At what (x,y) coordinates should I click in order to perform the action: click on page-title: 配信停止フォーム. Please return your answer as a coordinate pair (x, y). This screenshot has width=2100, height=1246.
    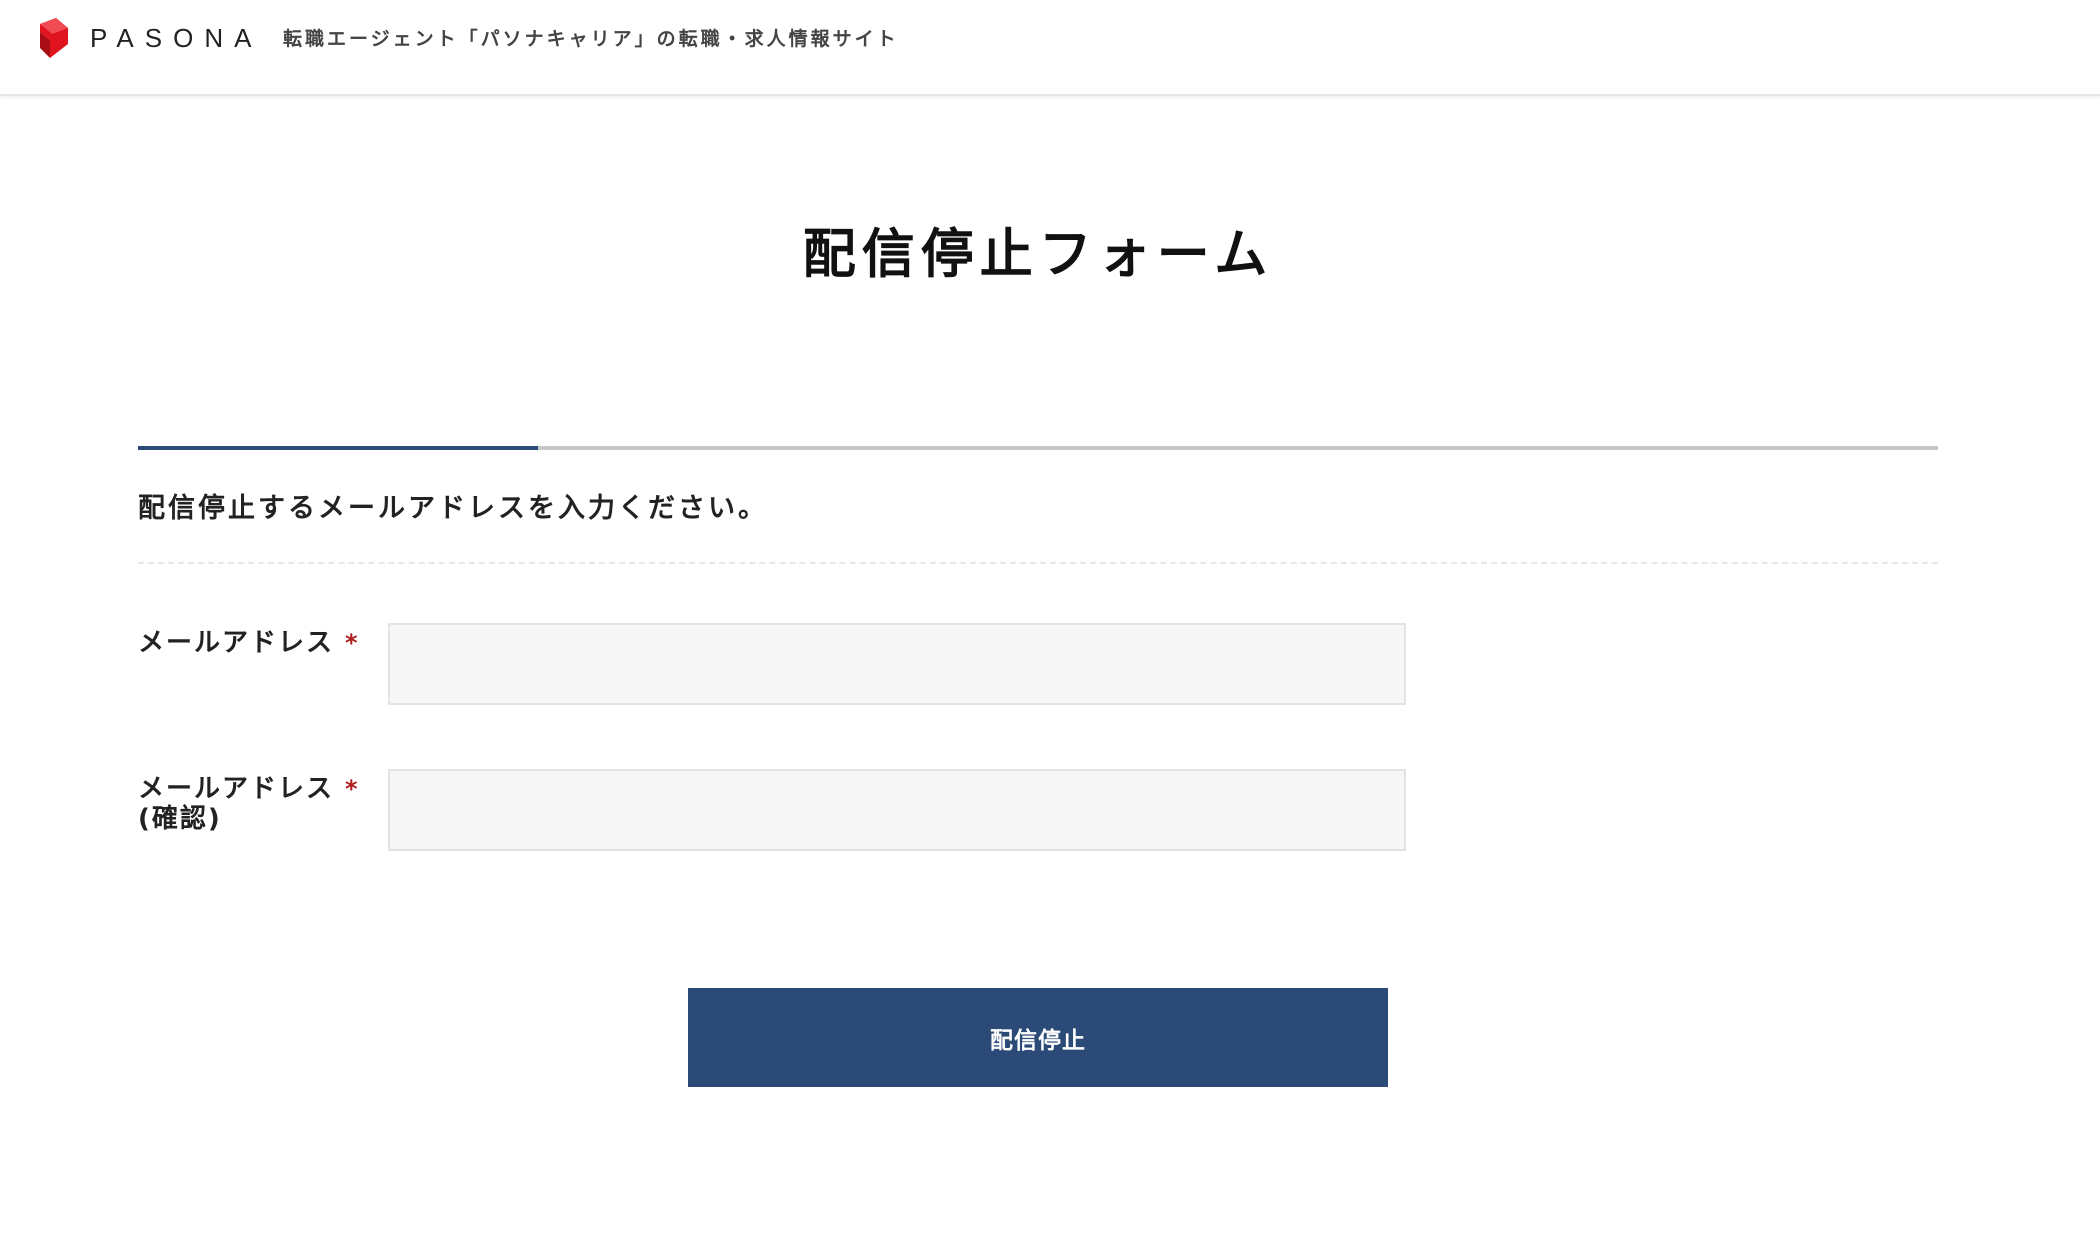
    Looking at the image, I should click on (1038, 254).